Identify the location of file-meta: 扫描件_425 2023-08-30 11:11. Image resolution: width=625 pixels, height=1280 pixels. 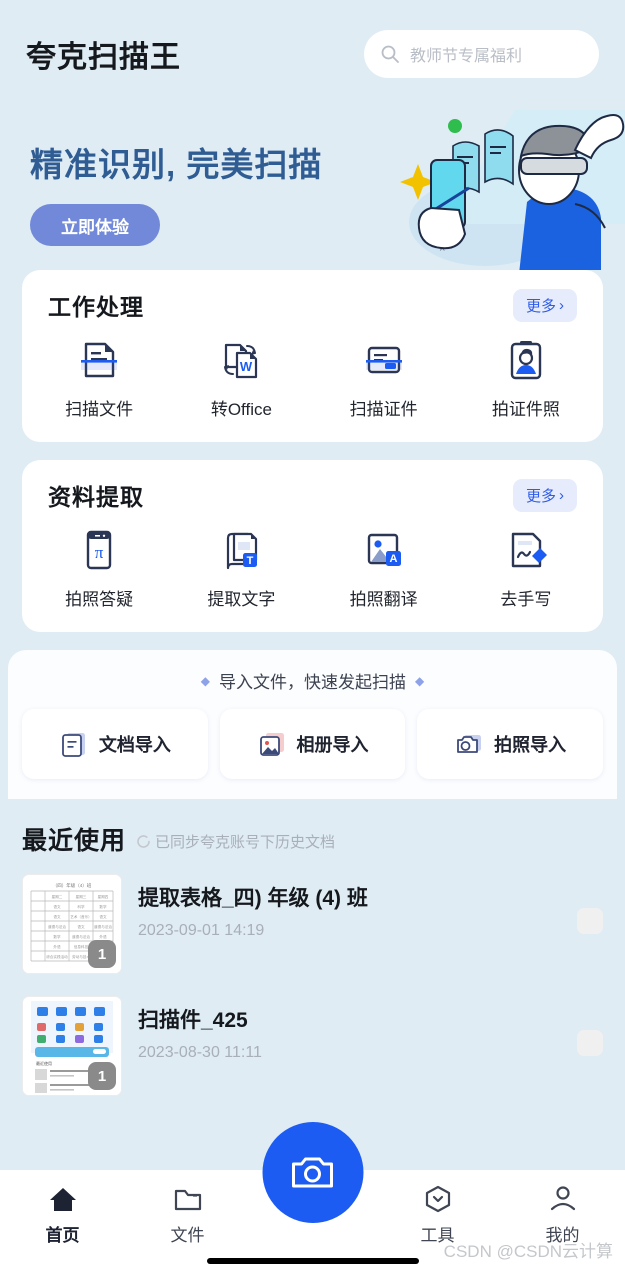
(349, 1029).